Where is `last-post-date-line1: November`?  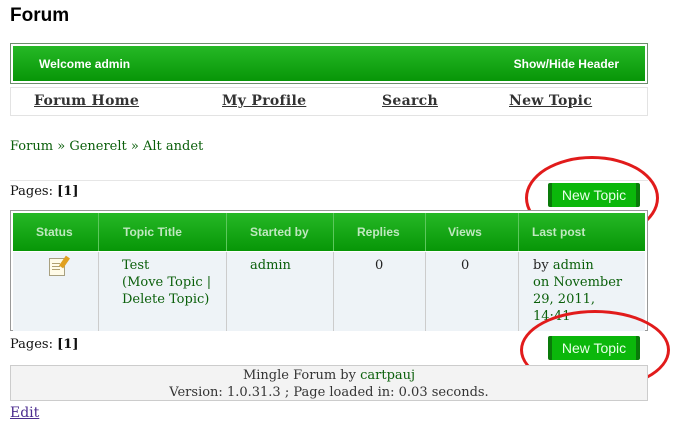 last-post-date-line1: November is located at coordinates (587, 282).